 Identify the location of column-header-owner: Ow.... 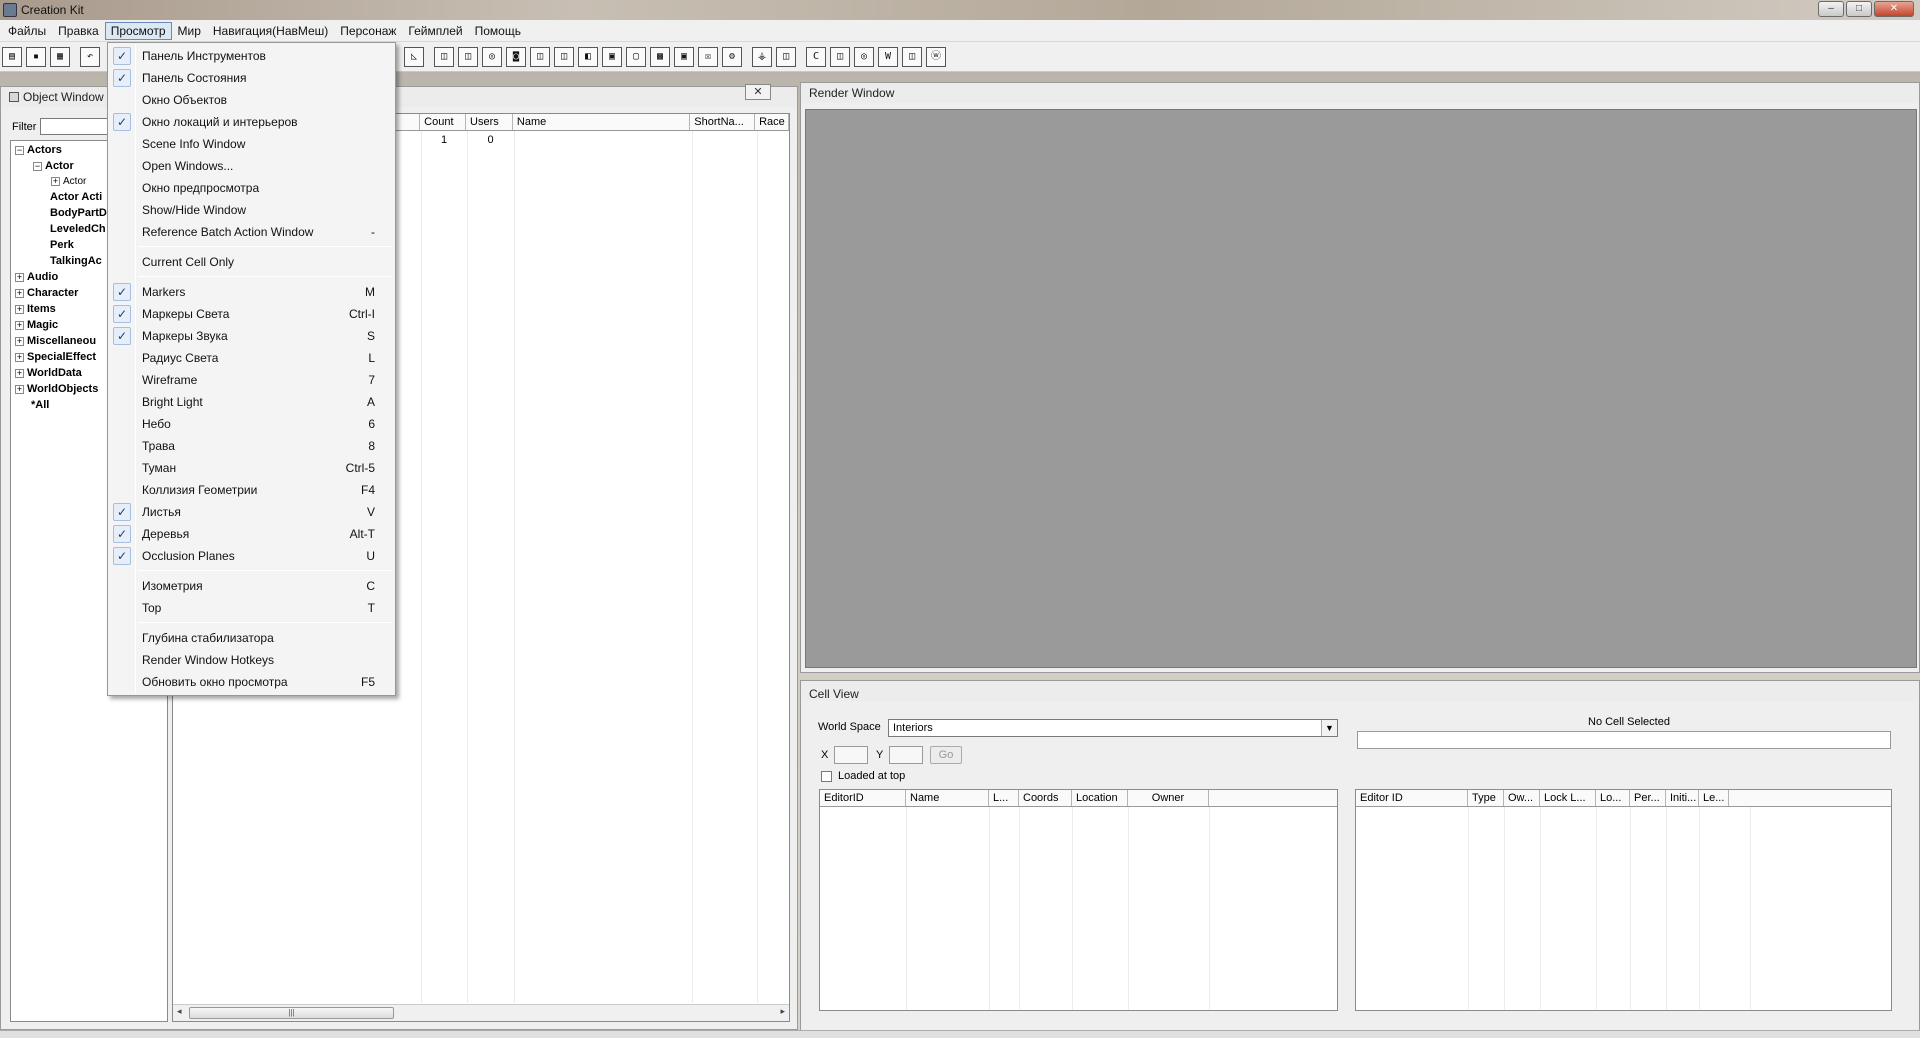
(1522, 798).